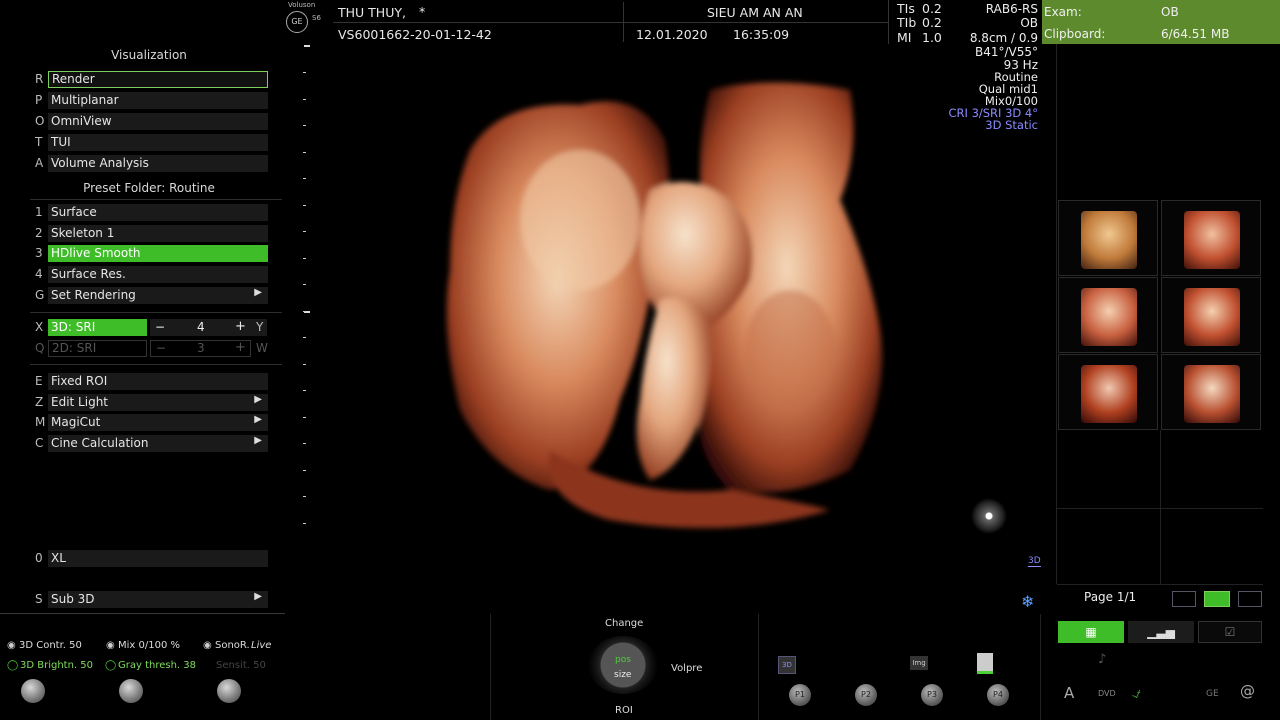 The width and height of the screenshot is (1280, 720). I want to click on p3-button: P3, so click(932, 695).